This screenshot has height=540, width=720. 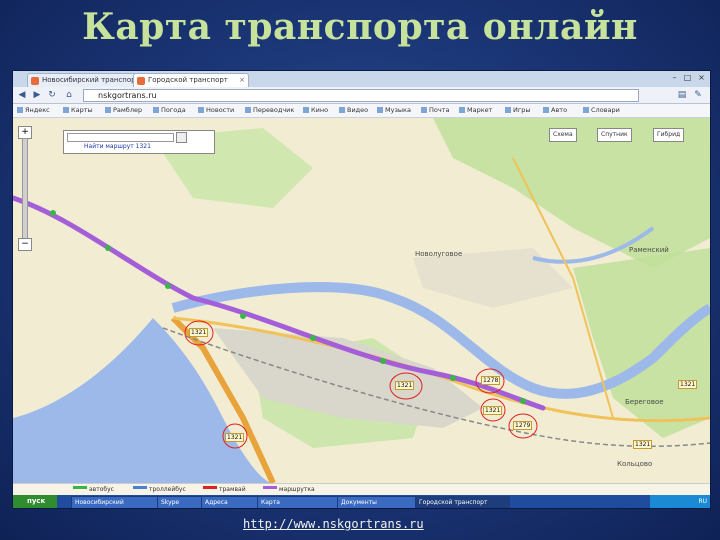 I want to click on place-label: Береговое, so click(x=644, y=402).